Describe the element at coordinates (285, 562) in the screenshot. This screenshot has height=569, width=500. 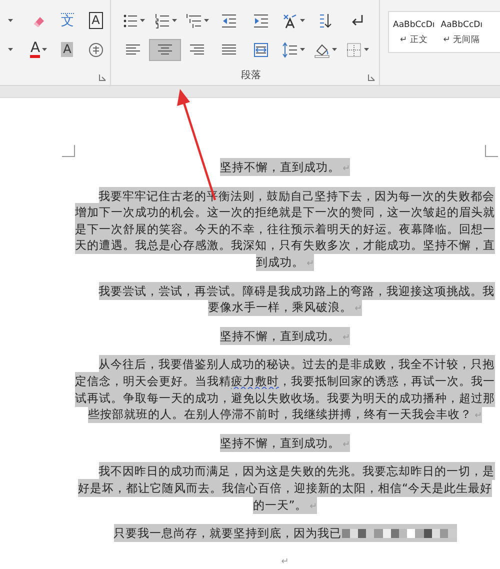
I see `paragraph-mark: ↵` at that location.